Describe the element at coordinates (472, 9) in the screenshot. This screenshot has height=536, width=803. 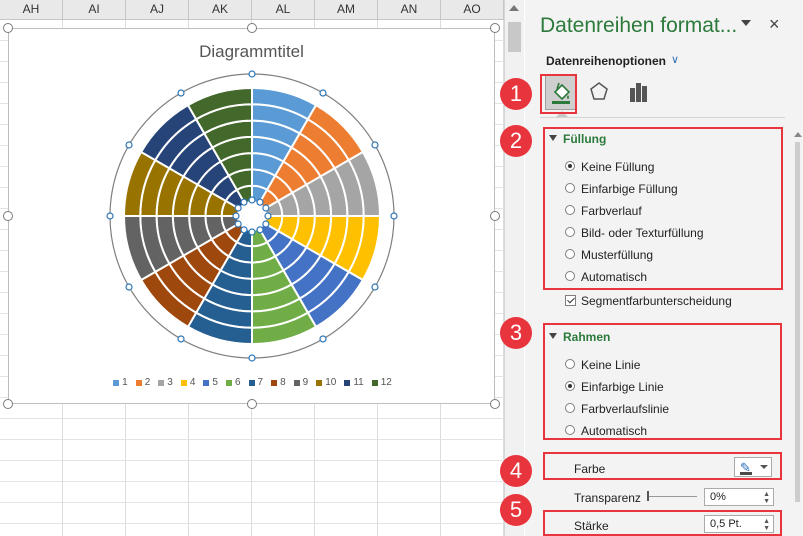
I see `column-header-ao: AO` at that location.